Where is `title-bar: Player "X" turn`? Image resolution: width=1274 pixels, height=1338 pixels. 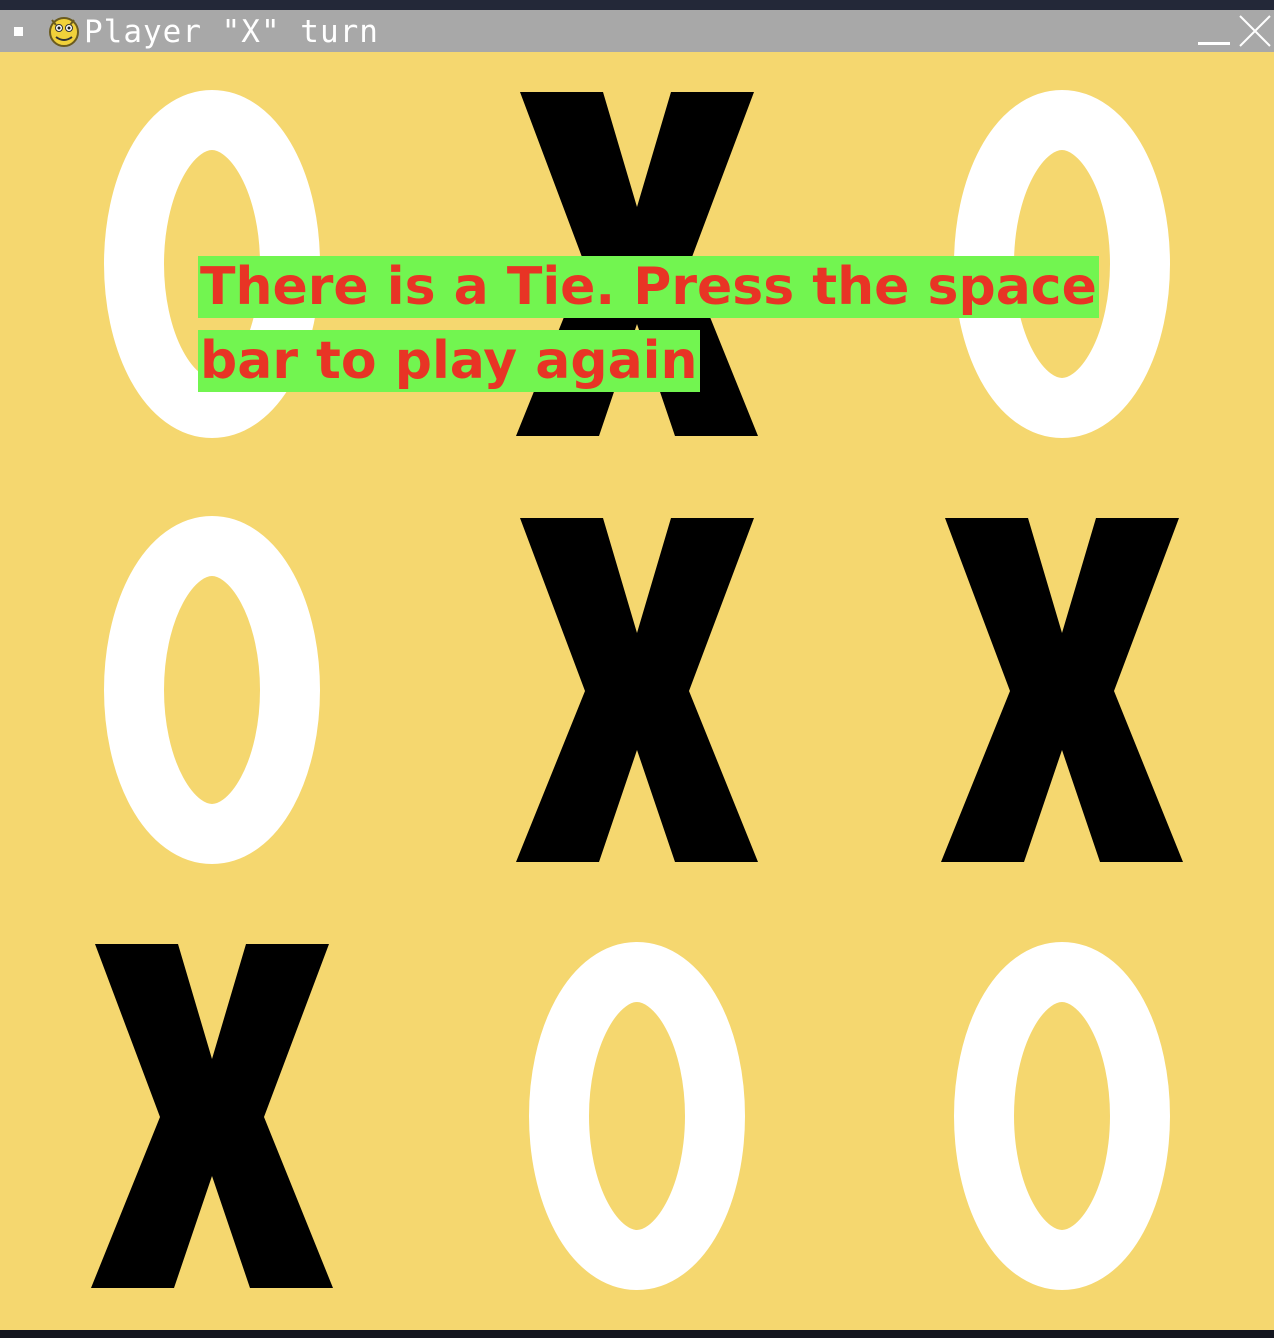 title-bar: Player "X" turn is located at coordinates (637, 31).